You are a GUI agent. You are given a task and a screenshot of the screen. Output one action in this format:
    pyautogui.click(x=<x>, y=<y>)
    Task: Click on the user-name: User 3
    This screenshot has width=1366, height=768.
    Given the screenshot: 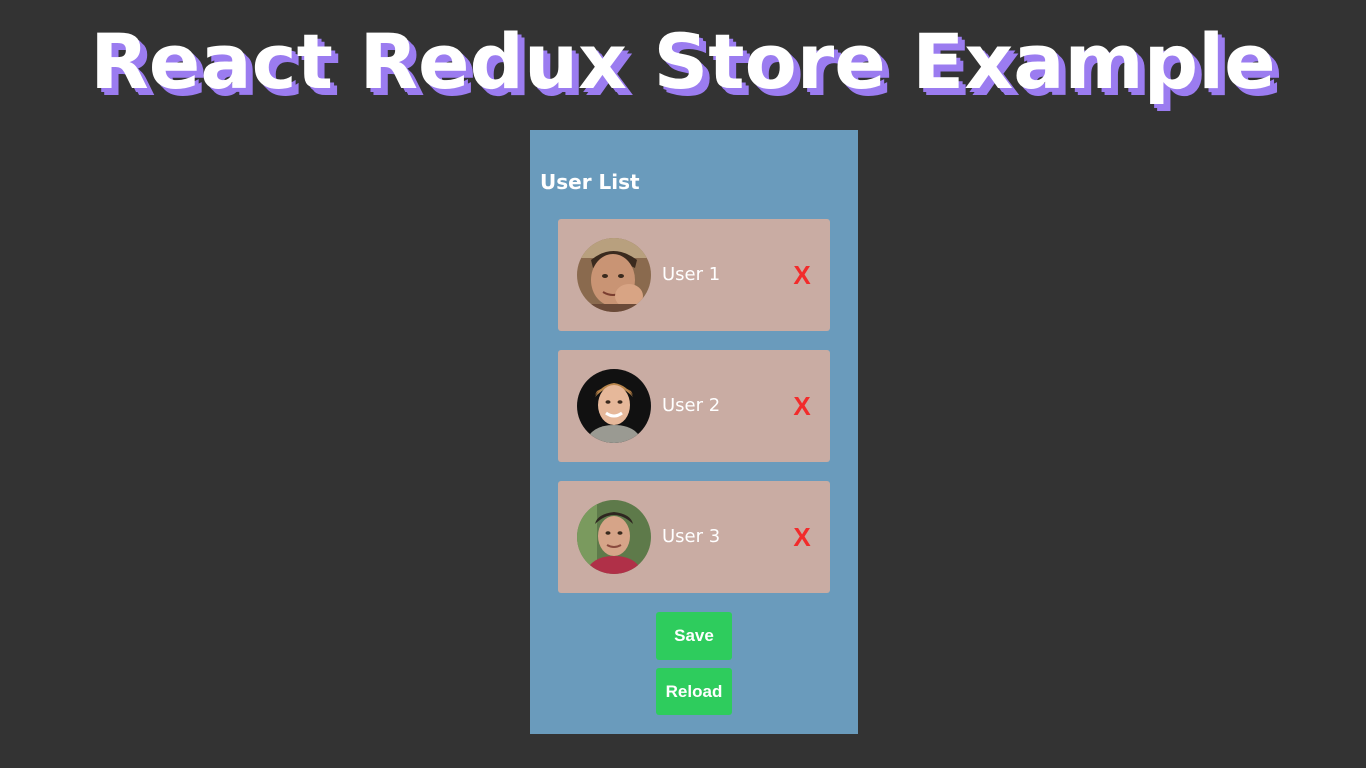 What is the action you would take?
    pyautogui.click(x=691, y=536)
    